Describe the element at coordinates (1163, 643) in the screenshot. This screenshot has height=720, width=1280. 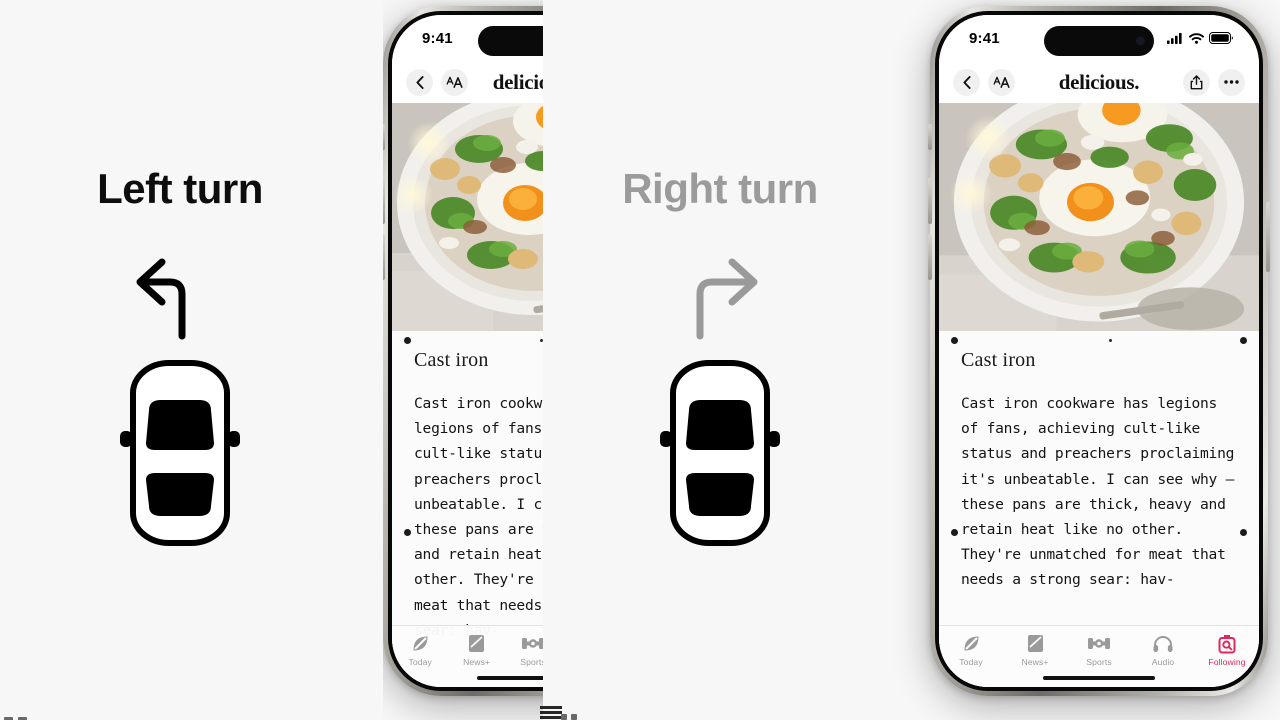
I see `headphones-icon` at that location.